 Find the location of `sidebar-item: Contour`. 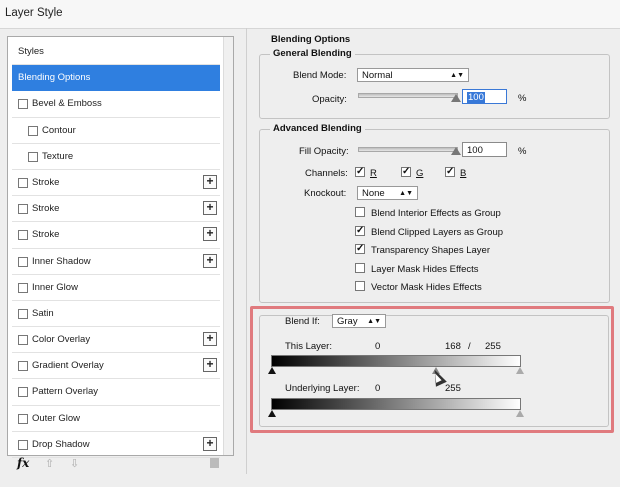

sidebar-item: Contour is located at coordinates (116, 131).